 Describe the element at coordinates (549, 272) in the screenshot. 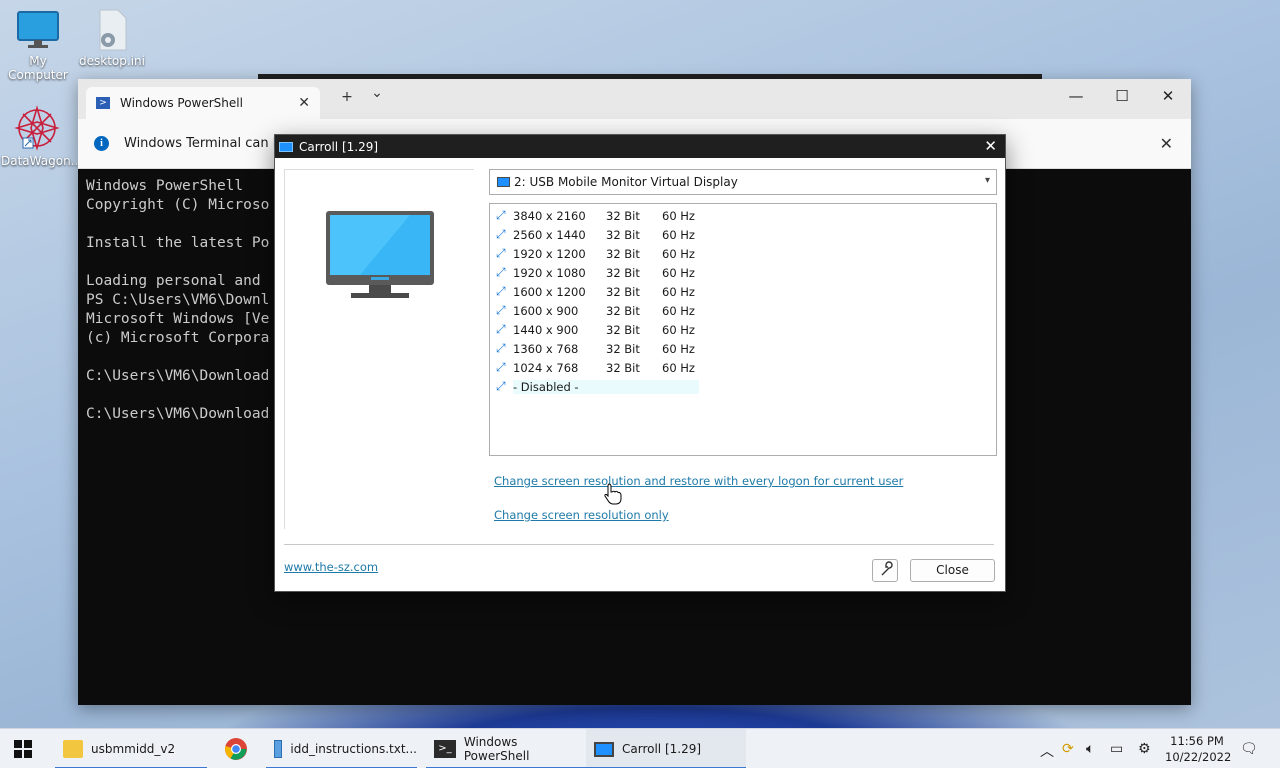

I see `resolution-value: 1920 x 1080` at that location.